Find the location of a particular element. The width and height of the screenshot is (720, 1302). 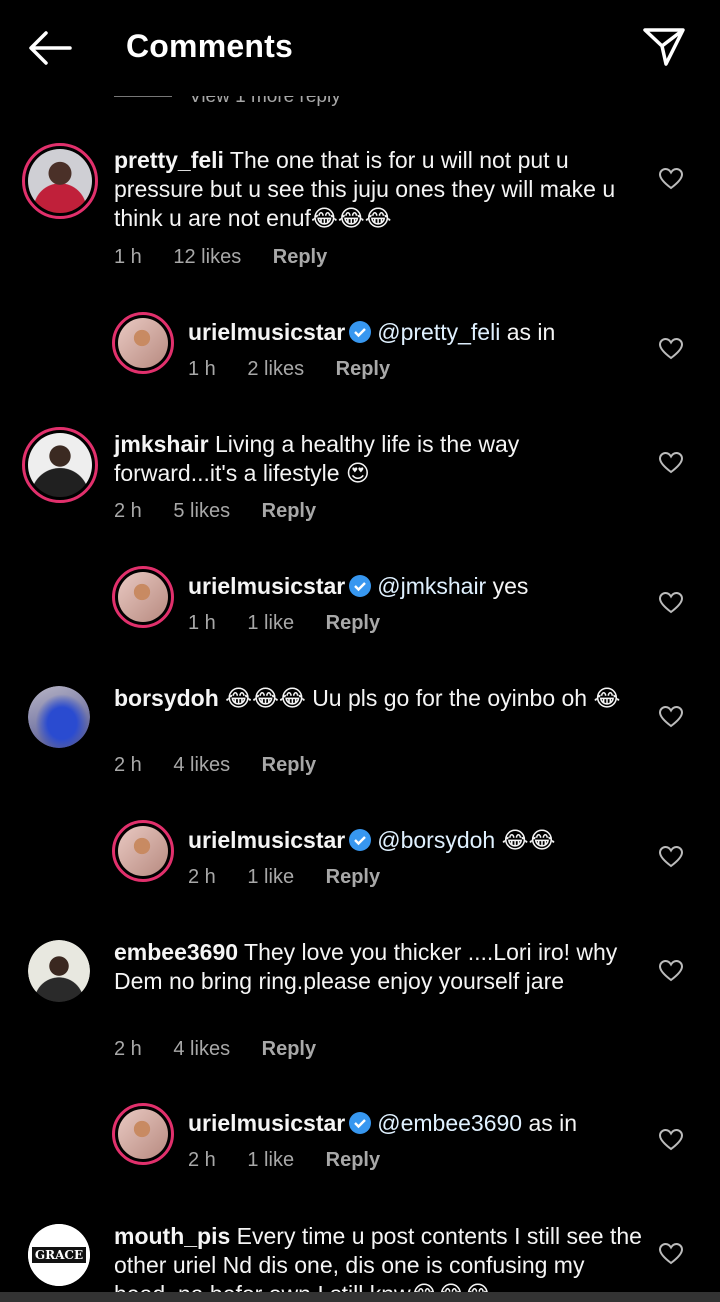

avatar-logo-text: GRACE is located at coordinates (59, 1255).